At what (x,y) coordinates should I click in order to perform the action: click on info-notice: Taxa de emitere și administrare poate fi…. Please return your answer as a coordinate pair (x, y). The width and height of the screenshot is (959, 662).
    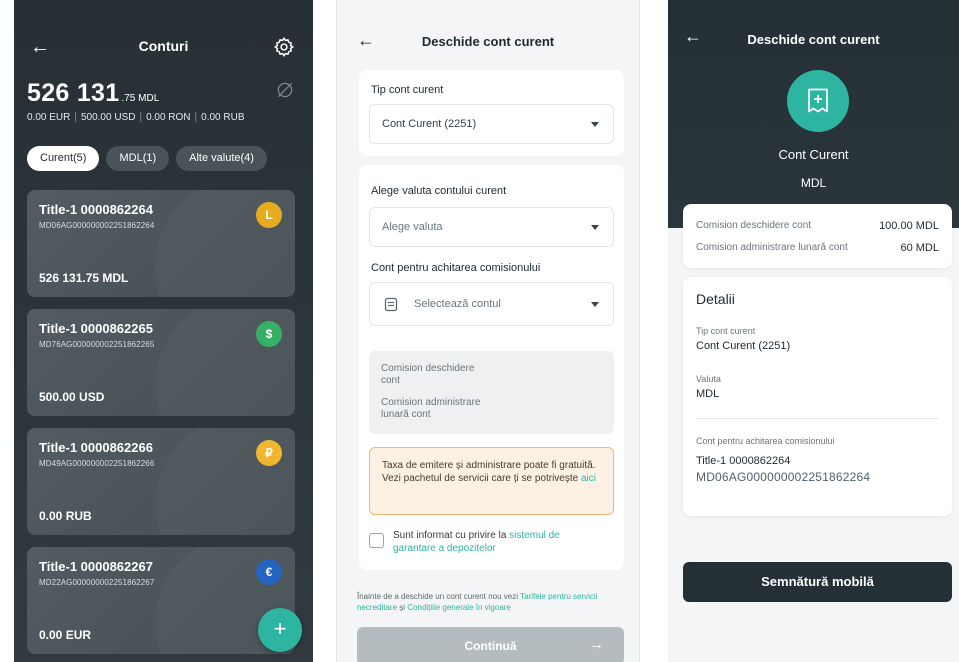
    Looking at the image, I should click on (491, 481).